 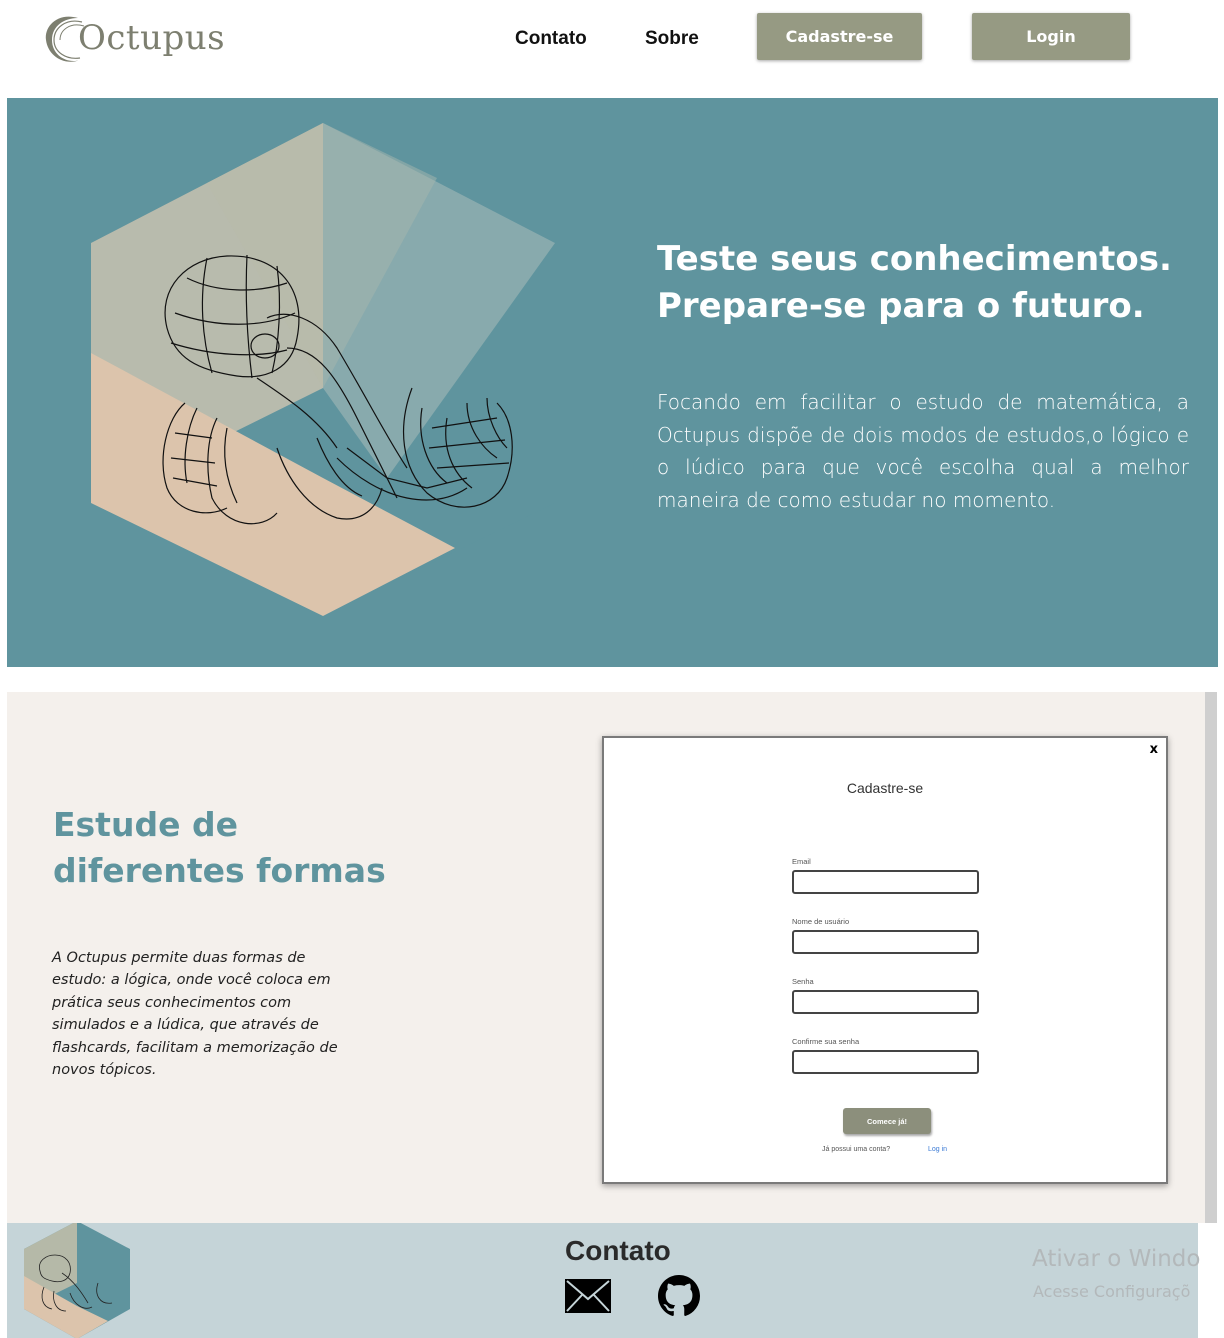 What do you see at coordinates (885, 1002) in the screenshot?
I see `password-field` at bounding box center [885, 1002].